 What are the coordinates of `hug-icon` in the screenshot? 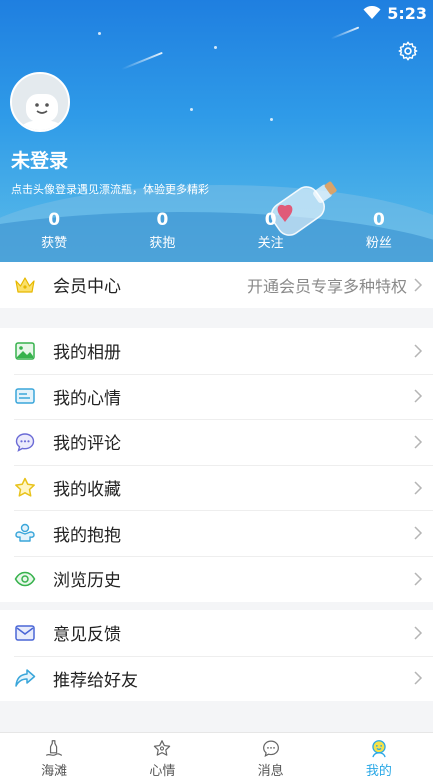 It's located at (25, 533).